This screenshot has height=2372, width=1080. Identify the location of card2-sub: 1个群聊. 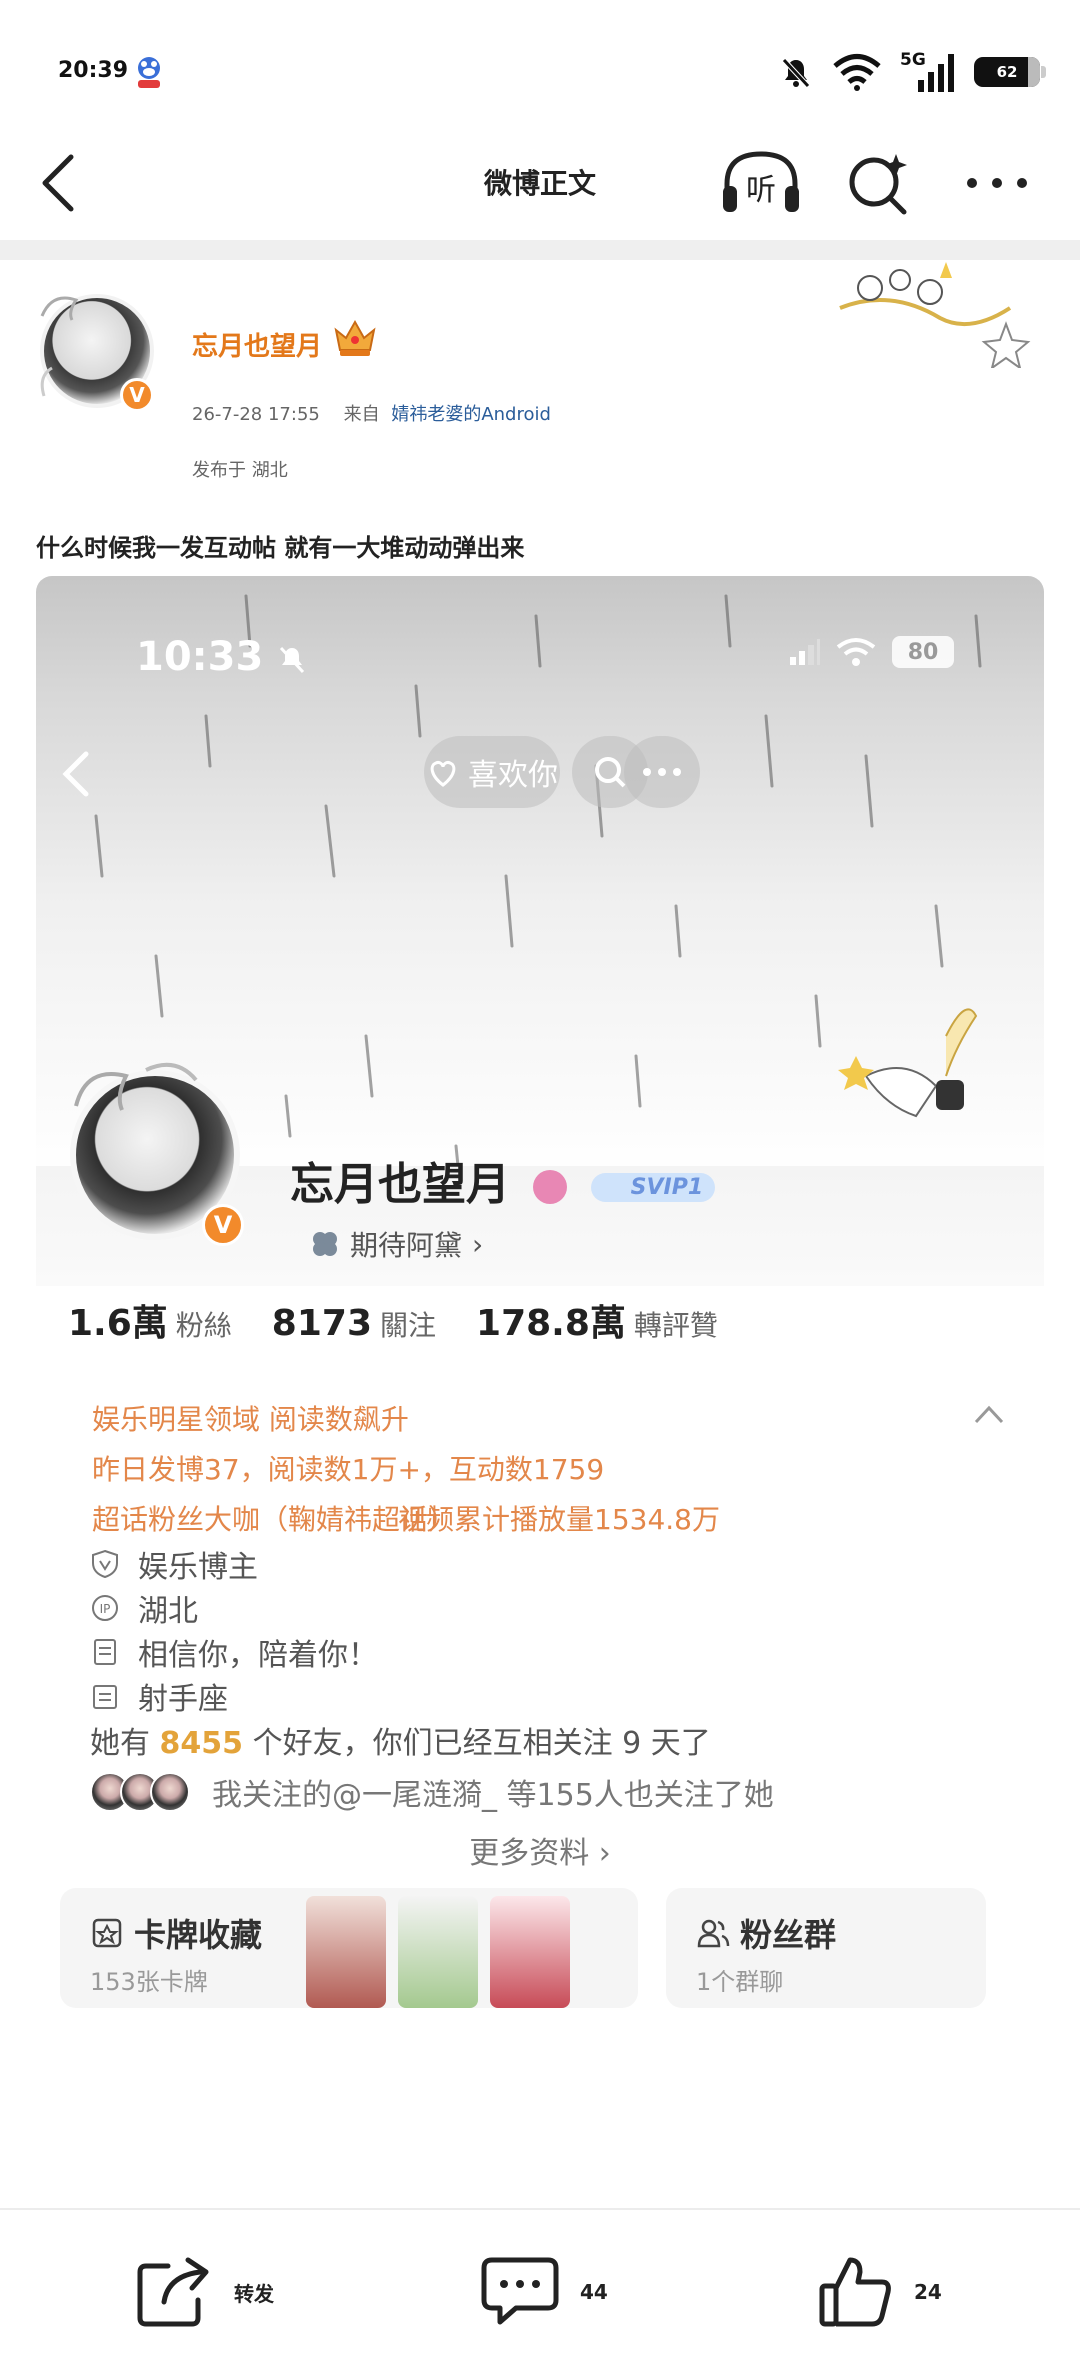
(740, 1982).